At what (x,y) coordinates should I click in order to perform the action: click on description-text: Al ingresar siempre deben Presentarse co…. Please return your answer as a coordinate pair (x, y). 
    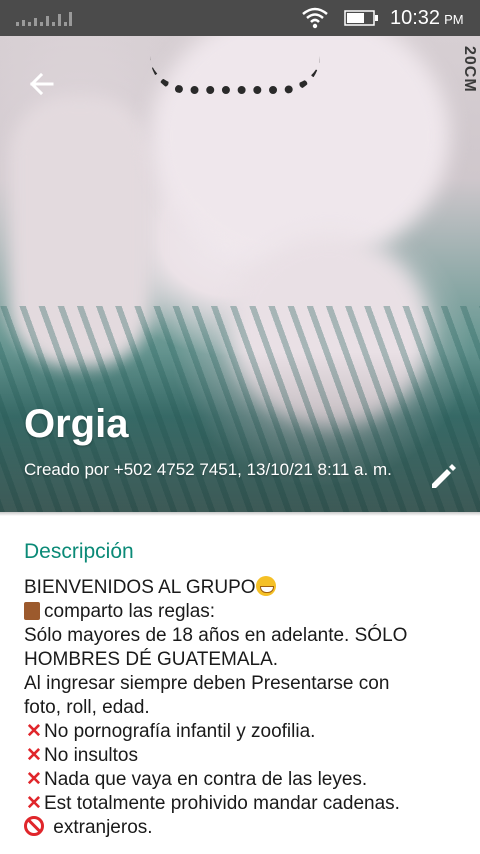
    Looking at the image, I should click on (207, 683).